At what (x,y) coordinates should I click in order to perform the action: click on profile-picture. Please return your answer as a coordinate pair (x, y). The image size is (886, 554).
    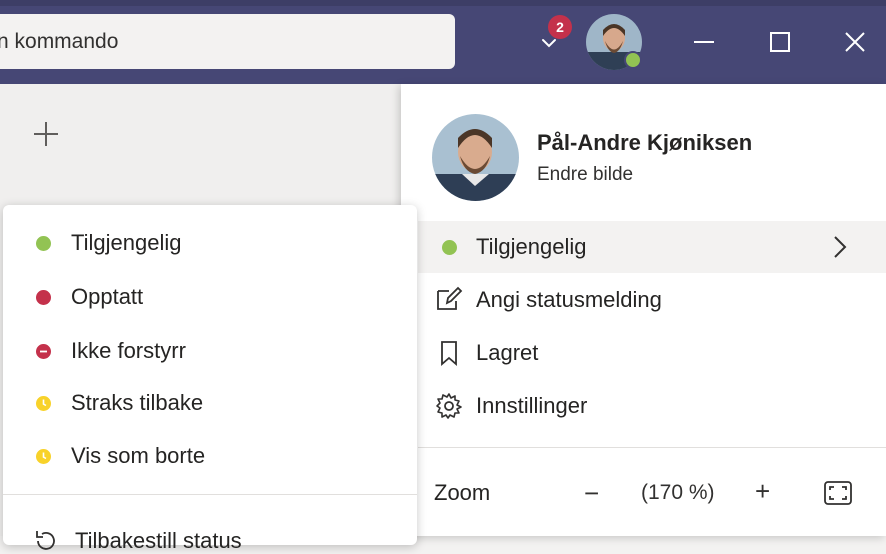
    Looking at the image, I should click on (475, 157).